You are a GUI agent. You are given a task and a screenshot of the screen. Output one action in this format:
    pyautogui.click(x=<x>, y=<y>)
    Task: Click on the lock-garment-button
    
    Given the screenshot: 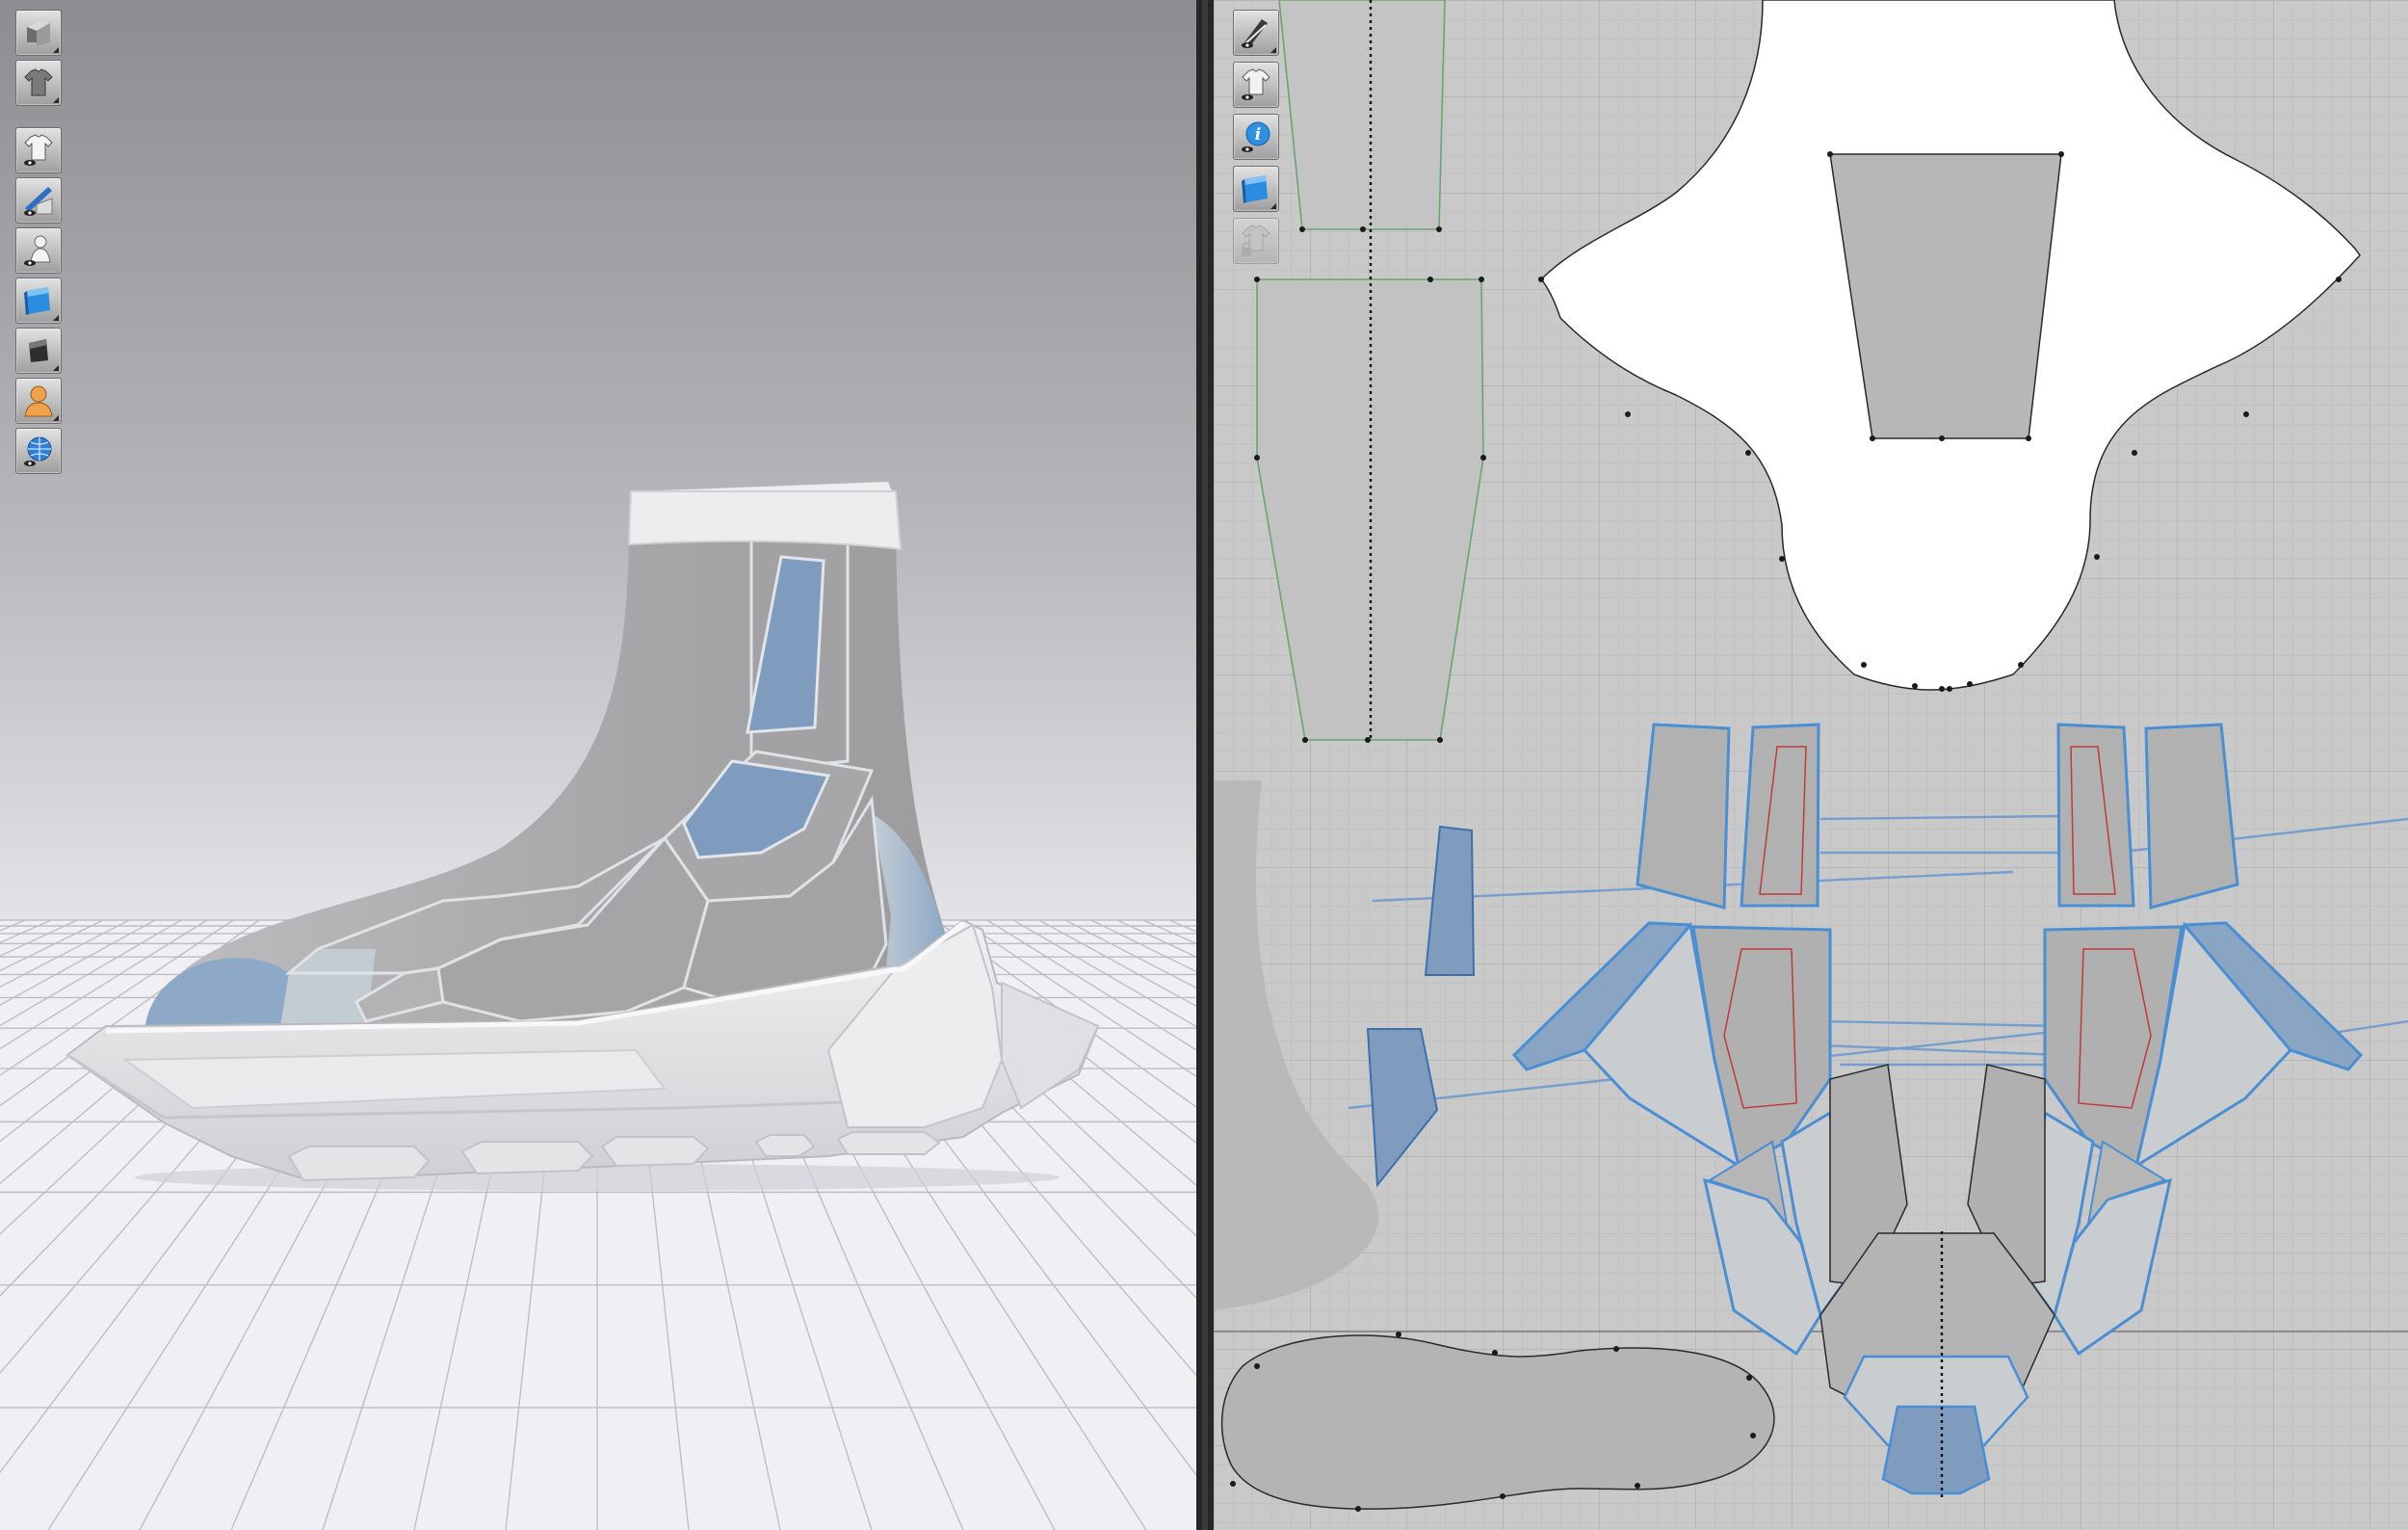 What is the action you would take?
    pyautogui.click(x=1256, y=241)
    